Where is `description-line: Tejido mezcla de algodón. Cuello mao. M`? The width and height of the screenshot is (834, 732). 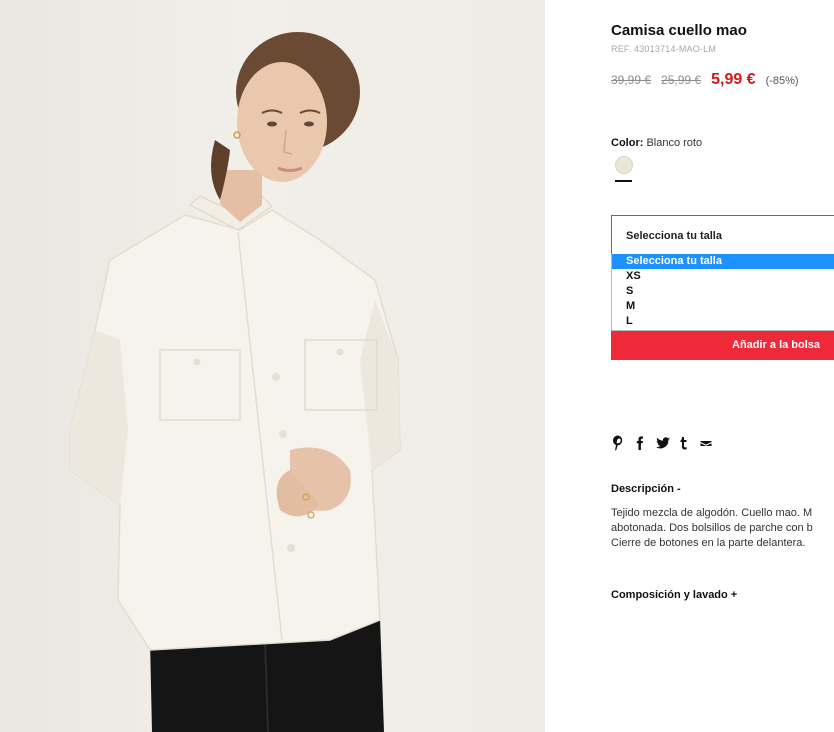
description-line: Tejido mezcla de algodón. Cuello mao. M is located at coordinates (712, 513).